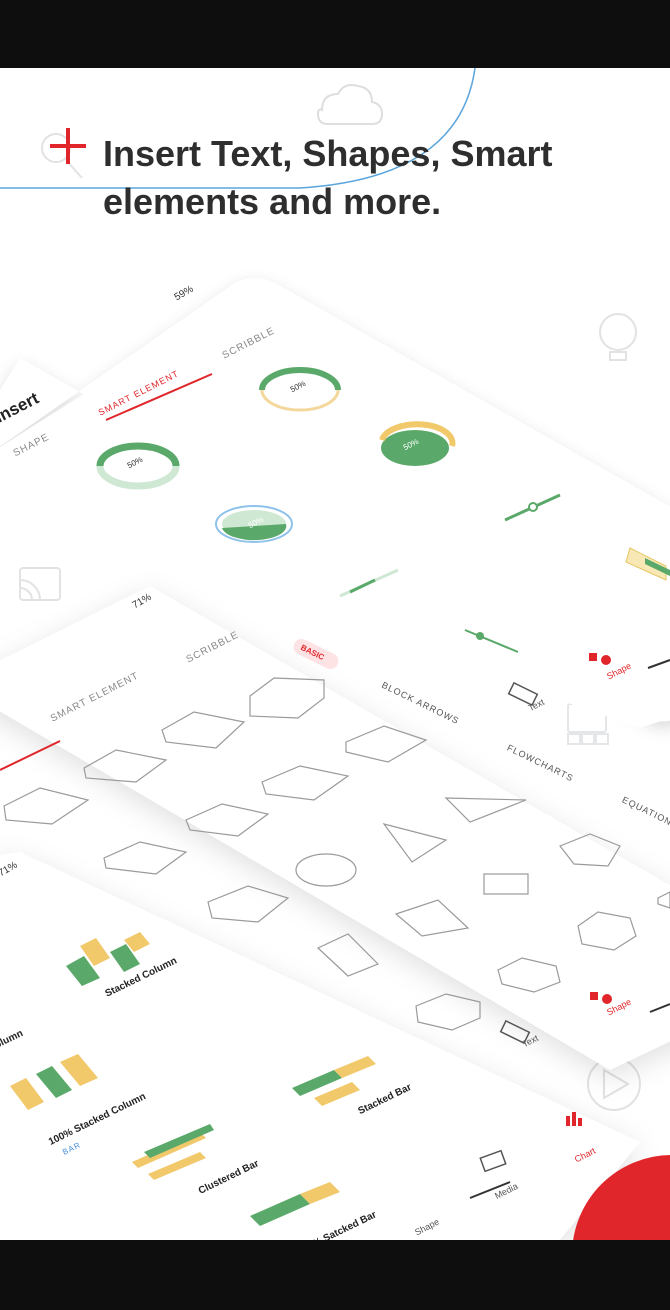 The height and width of the screenshot is (1310, 670). What do you see at coordinates (335, 1275) in the screenshot?
I see `bottom-letterbox` at bounding box center [335, 1275].